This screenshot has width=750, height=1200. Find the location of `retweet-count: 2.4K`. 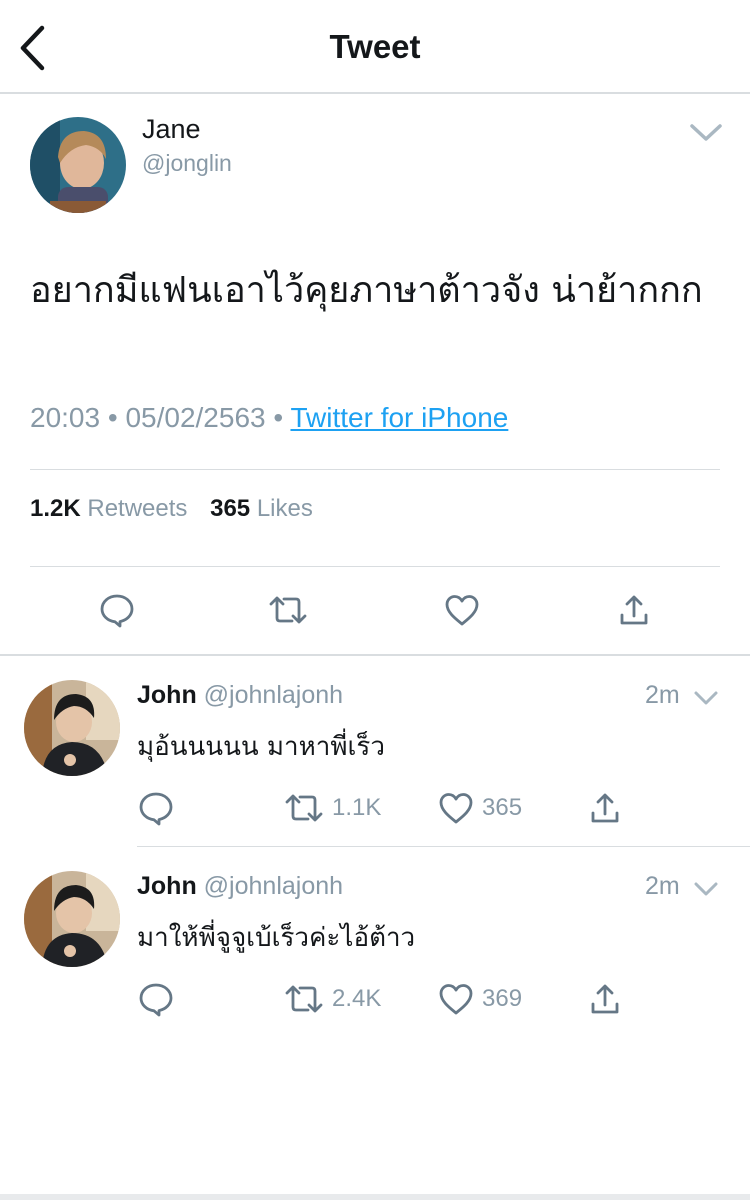

retweet-count: 2.4K is located at coordinates (357, 998).